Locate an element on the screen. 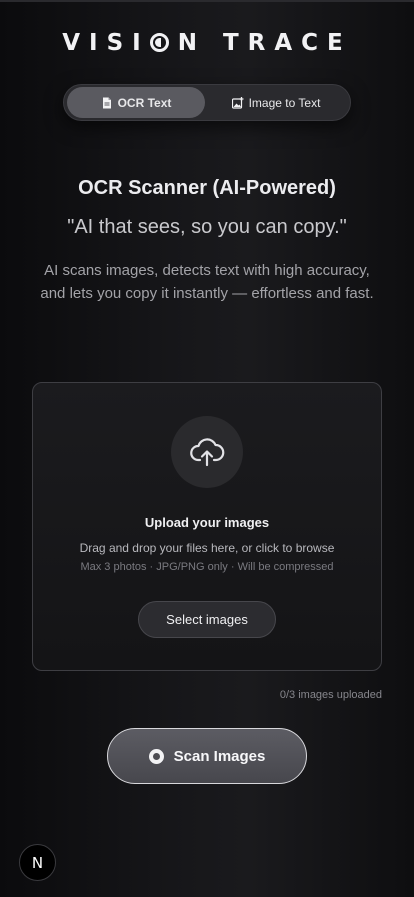 This screenshot has height=897, width=414. scan-images-button: Scan Images is located at coordinates (207, 756).